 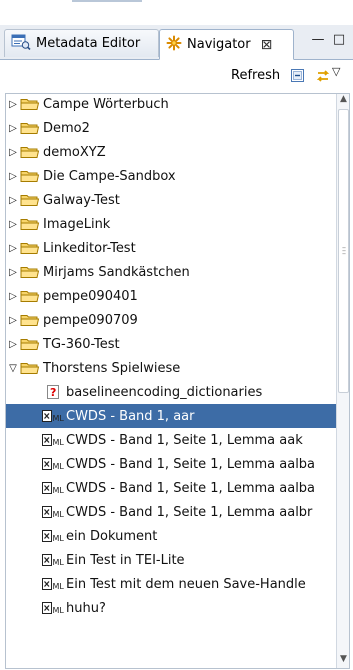 I want to click on close-icon: ⊠, so click(x=267, y=45).